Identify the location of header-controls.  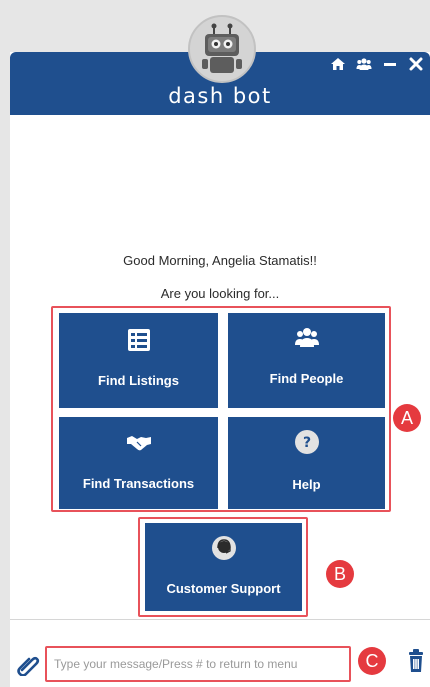
(377, 64).